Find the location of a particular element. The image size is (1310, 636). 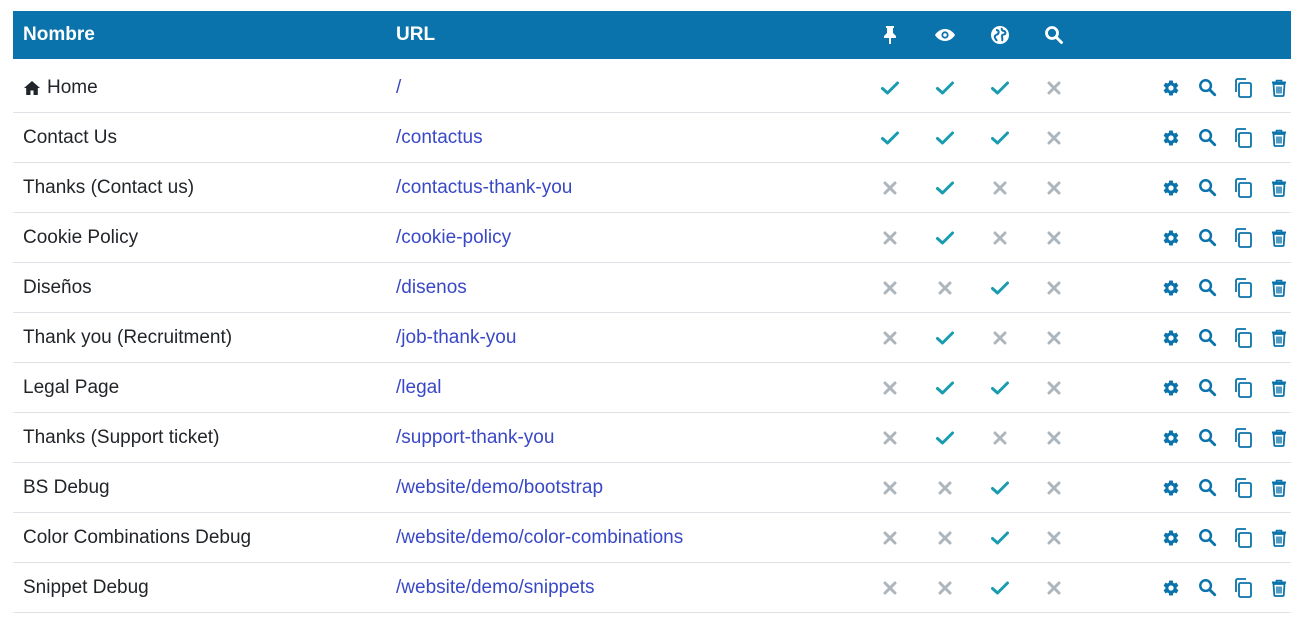

page-name: Home is located at coordinates (60, 88).